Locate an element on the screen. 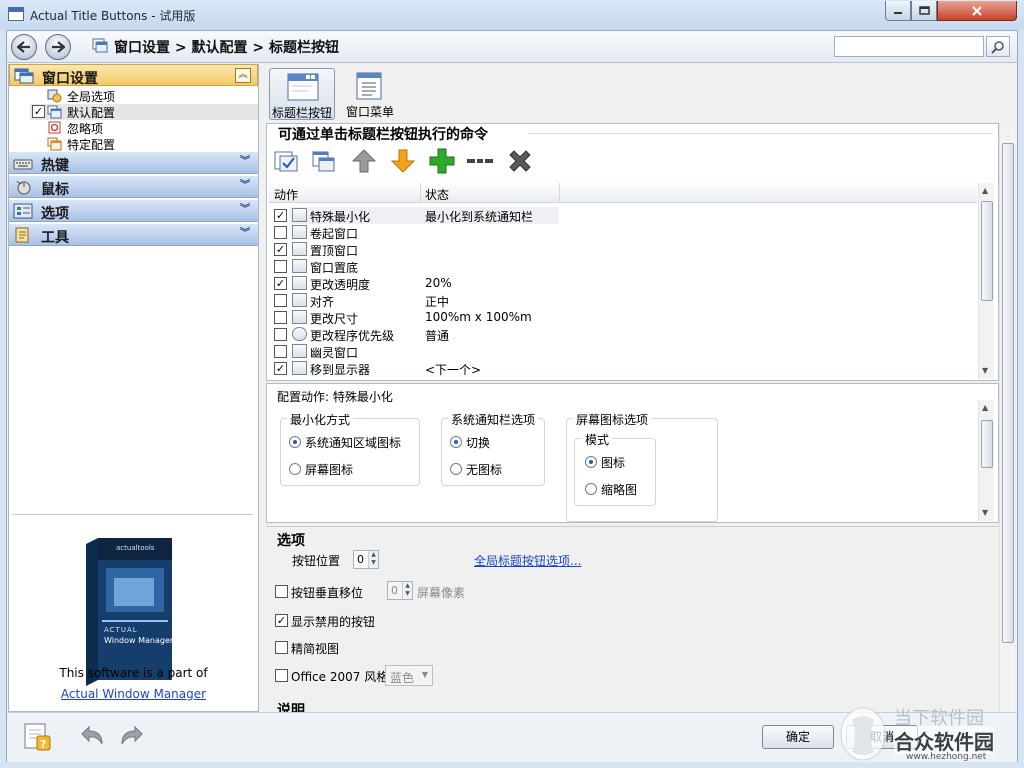 Image resolution: width=1024 pixels, height=768 pixels. back-button is located at coordinates (24, 47).